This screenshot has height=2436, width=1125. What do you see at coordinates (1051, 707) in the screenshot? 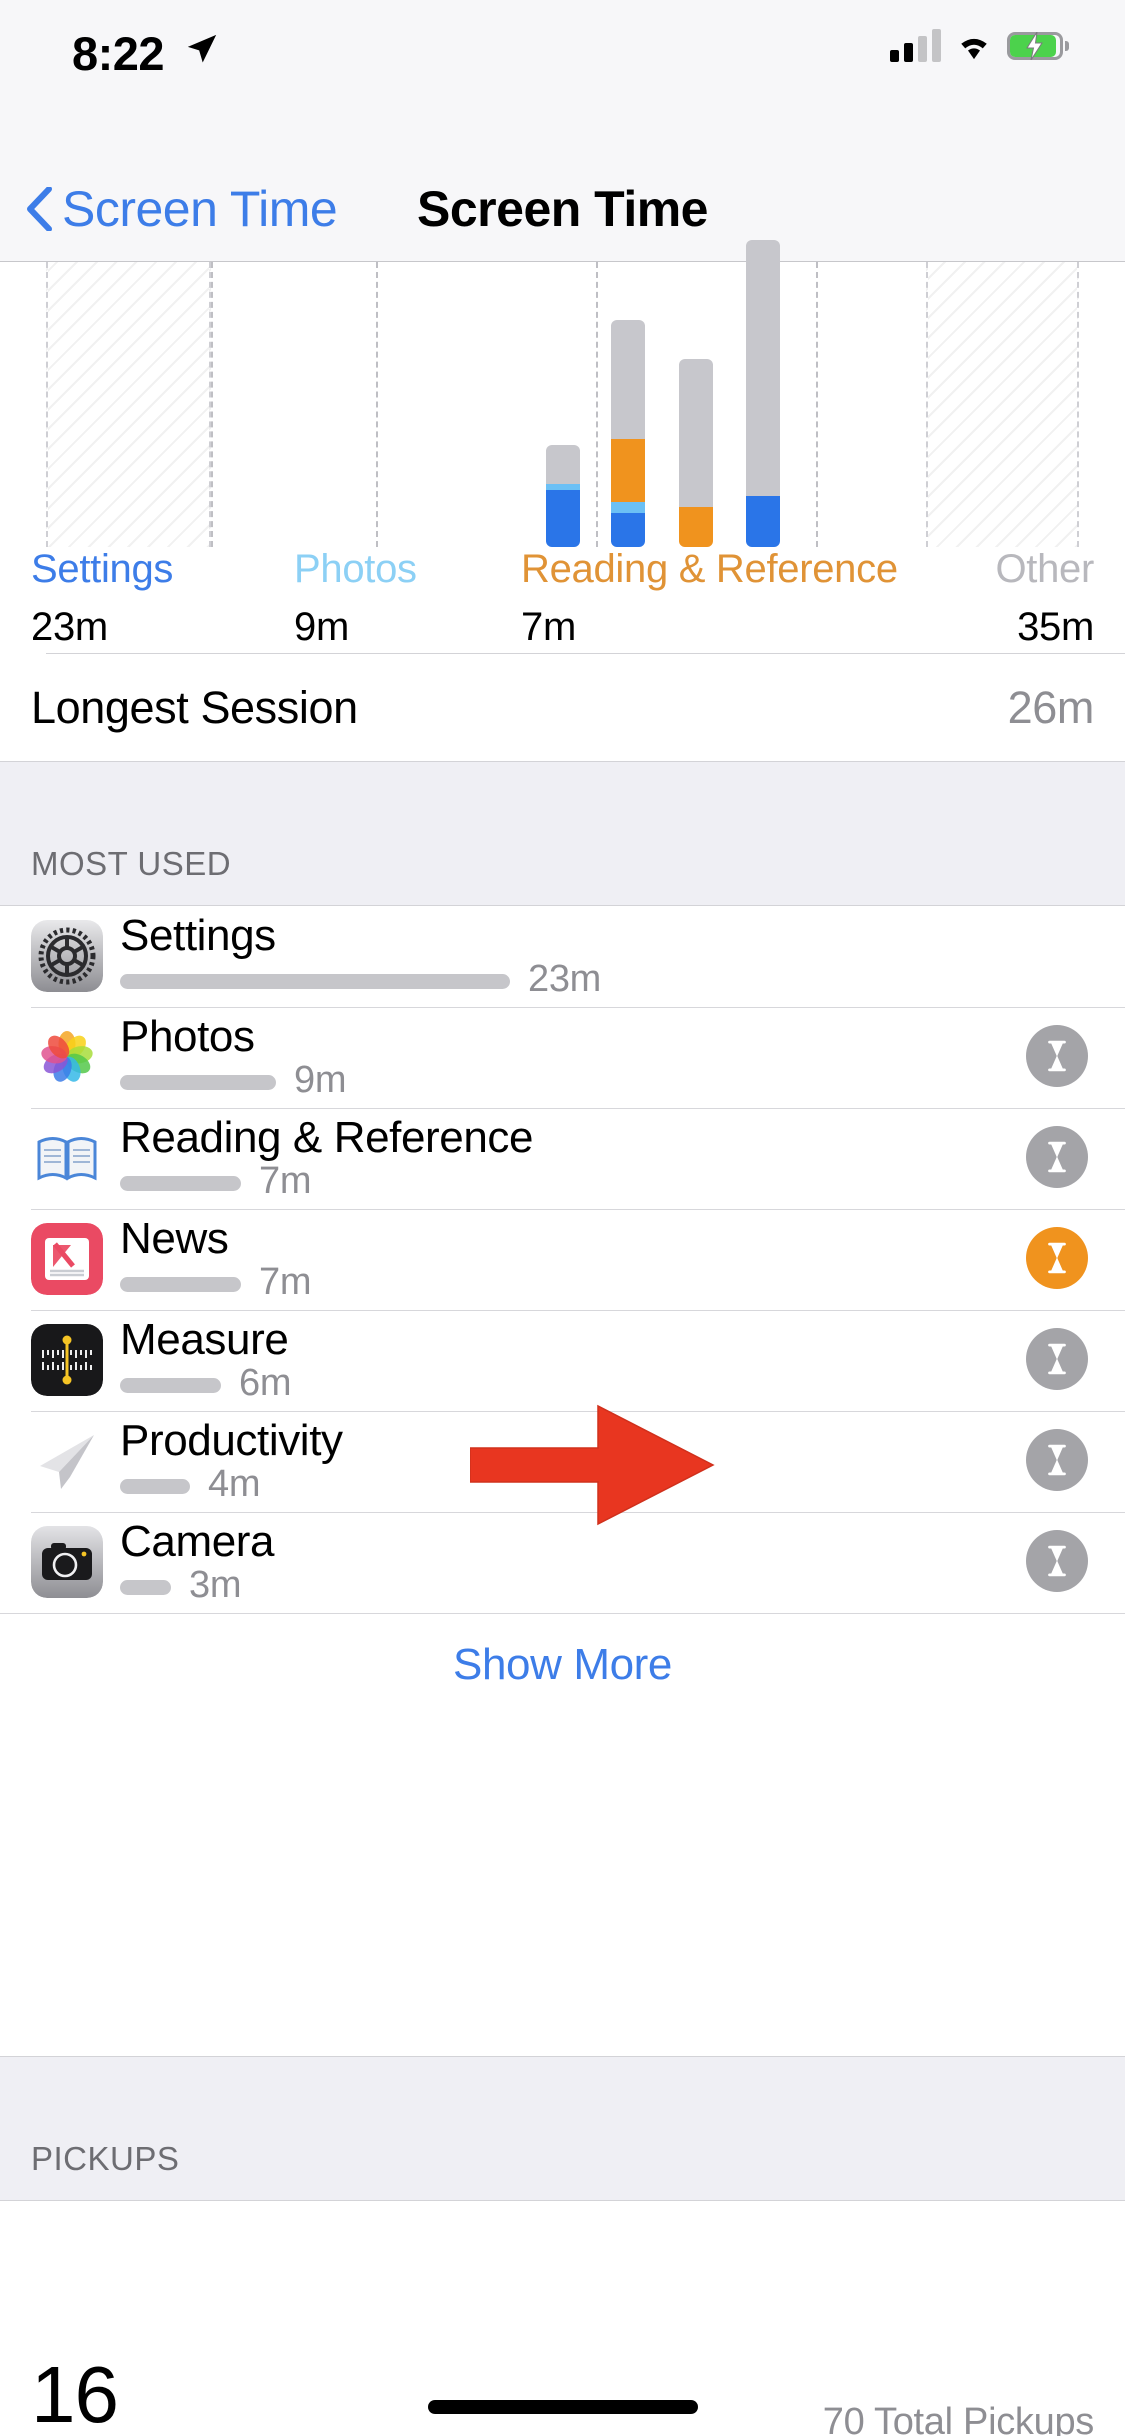
I see `longest-session-value: 26m` at bounding box center [1051, 707].